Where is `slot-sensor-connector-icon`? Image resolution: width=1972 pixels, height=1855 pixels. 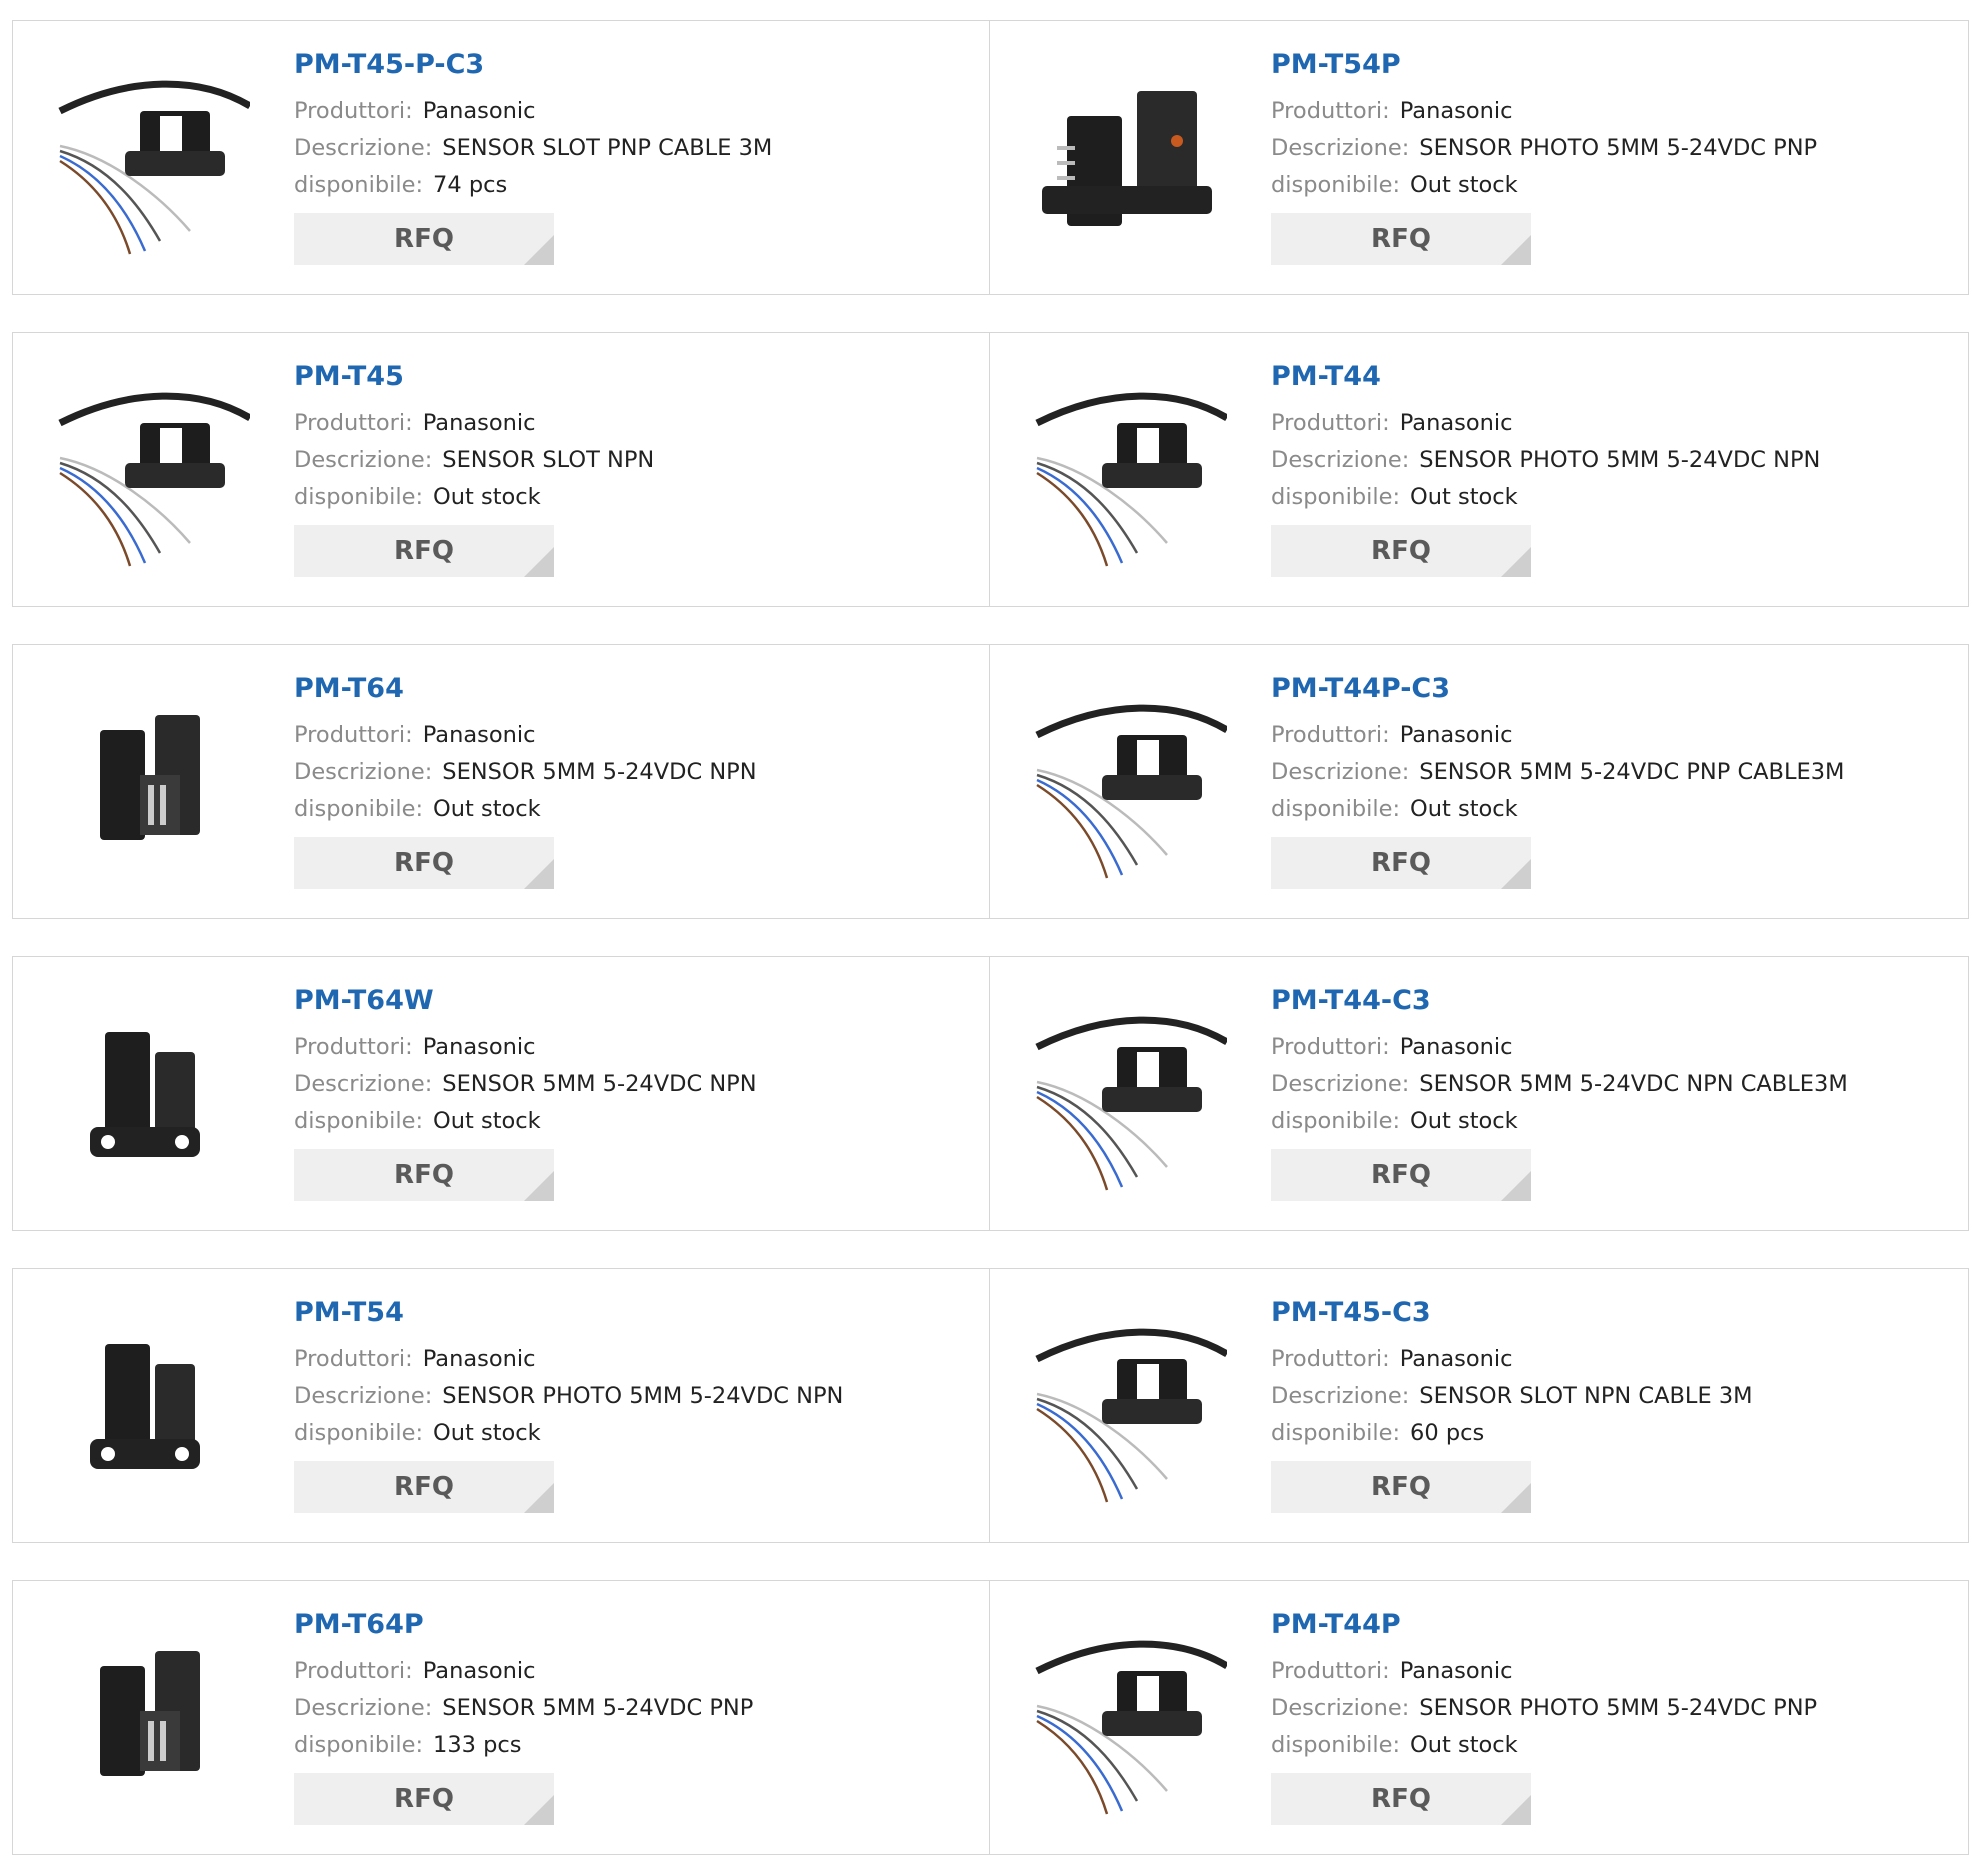
slot-sensor-connector-icon is located at coordinates (150, 777).